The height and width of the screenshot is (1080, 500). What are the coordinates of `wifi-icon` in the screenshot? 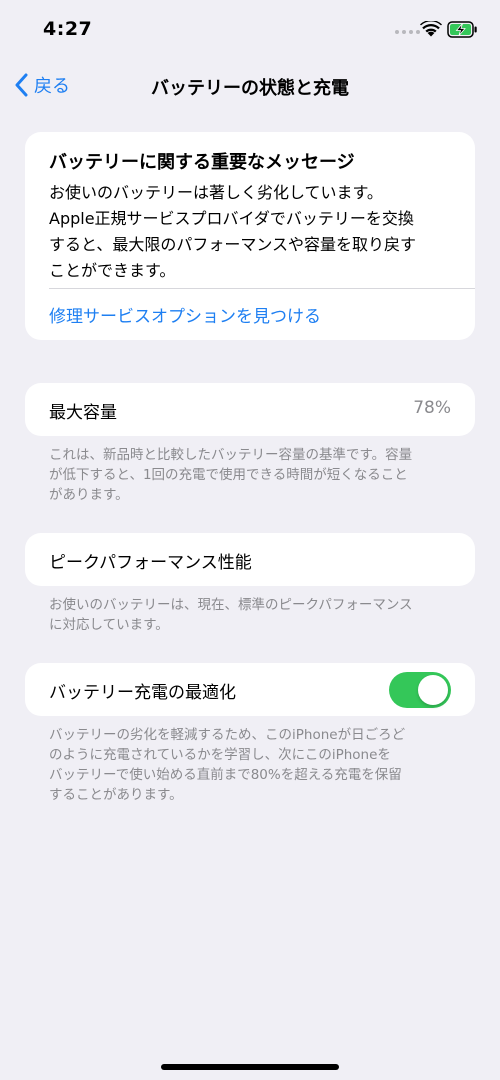 It's located at (431, 29).